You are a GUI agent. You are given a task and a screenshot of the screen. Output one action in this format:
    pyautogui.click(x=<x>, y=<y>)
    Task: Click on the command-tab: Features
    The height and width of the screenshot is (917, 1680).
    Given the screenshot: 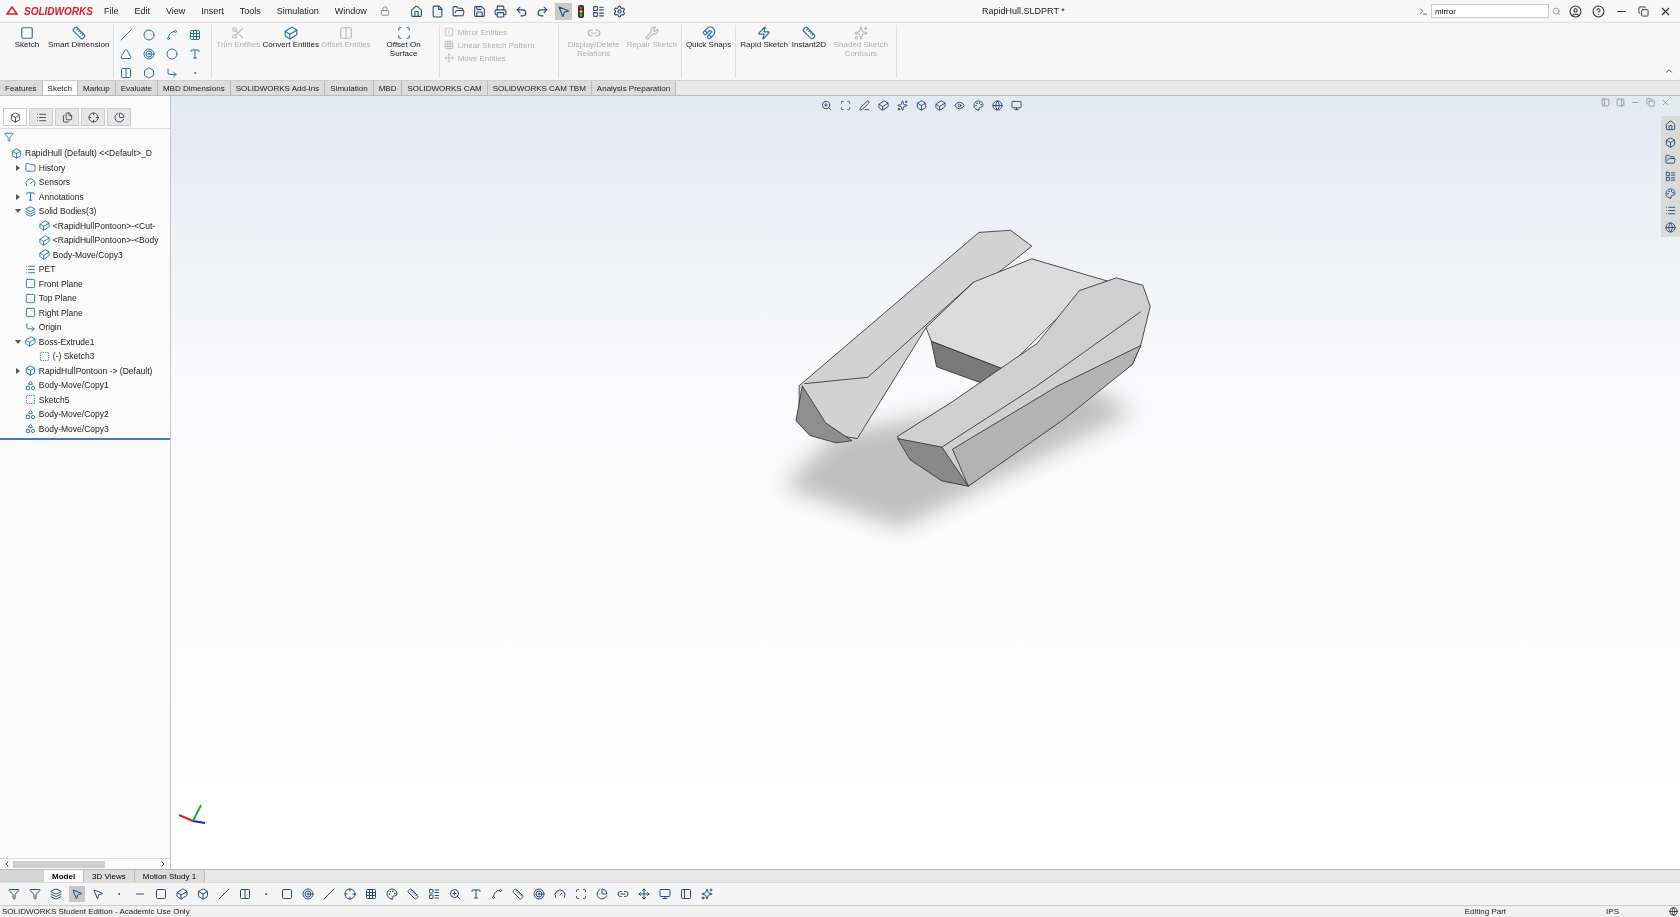 What is the action you would take?
    pyautogui.click(x=21, y=88)
    